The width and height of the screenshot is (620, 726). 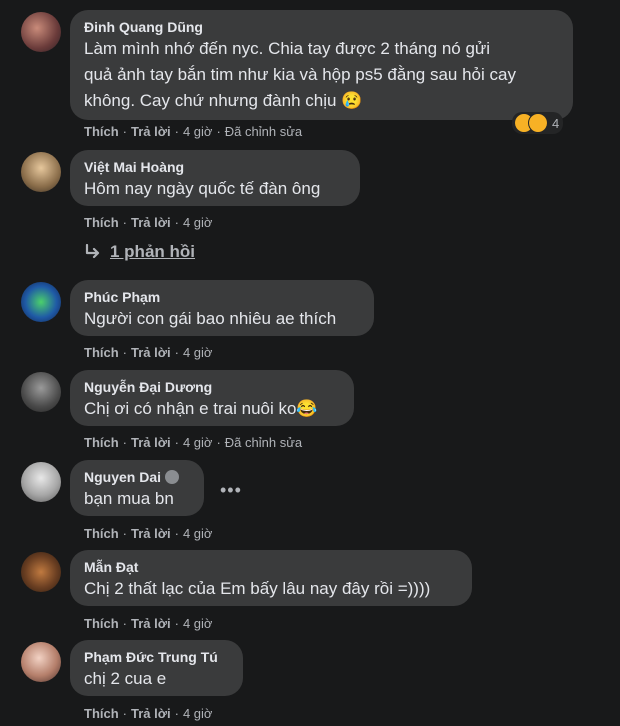 What do you see at coordinates (137, 488) in the screenshot?
I see `comment-bubble: Nguyen Dai bạn mua bn` at bounding box center [137, 488].